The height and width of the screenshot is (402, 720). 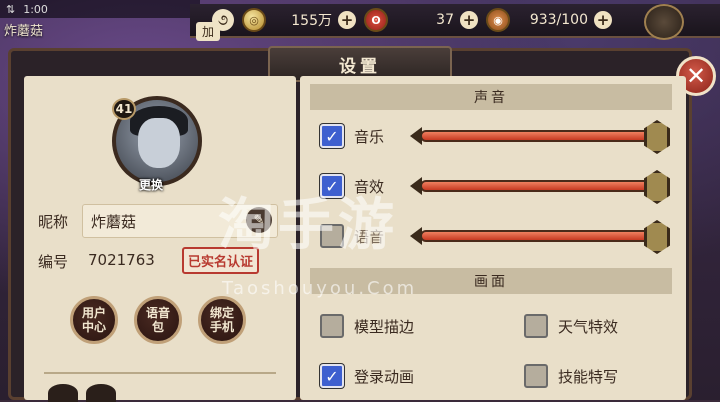 I want to click on id-label: 编号, so click(x=53, y=262).